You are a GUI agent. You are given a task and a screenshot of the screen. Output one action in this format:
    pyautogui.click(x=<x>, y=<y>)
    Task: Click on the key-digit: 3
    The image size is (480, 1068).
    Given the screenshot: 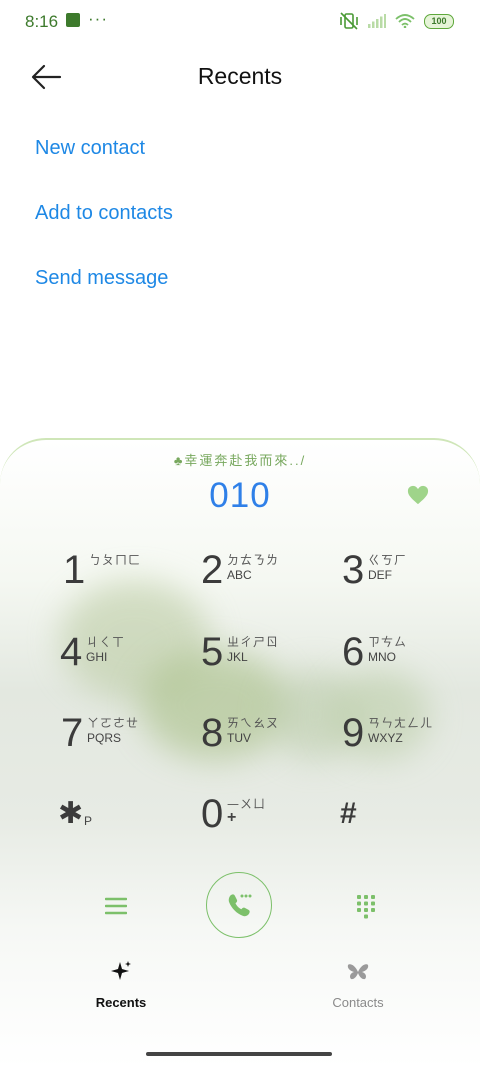 What is the action you would take?
    pyautogui.click(x=353, y=570)
    